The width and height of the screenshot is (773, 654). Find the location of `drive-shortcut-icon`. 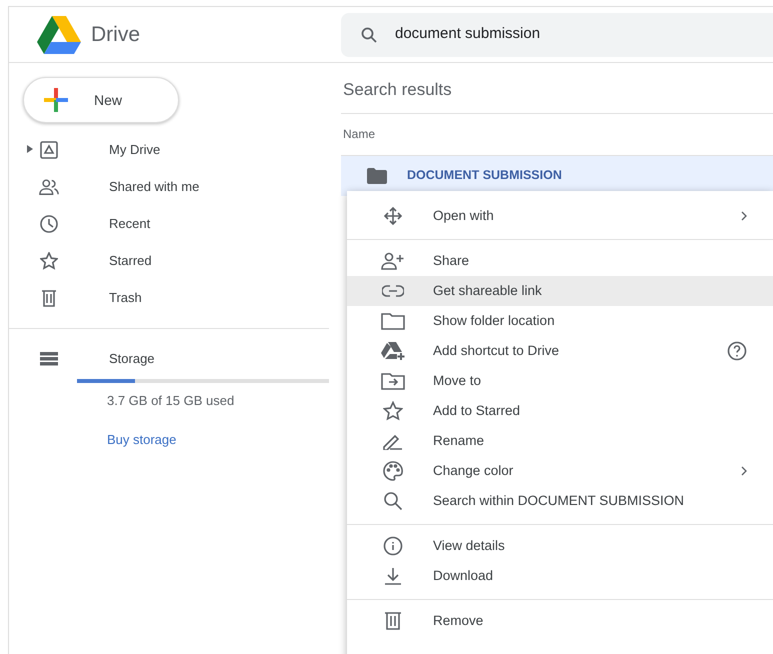

drive-shortcut-icon is located at coordinates (393, 351).